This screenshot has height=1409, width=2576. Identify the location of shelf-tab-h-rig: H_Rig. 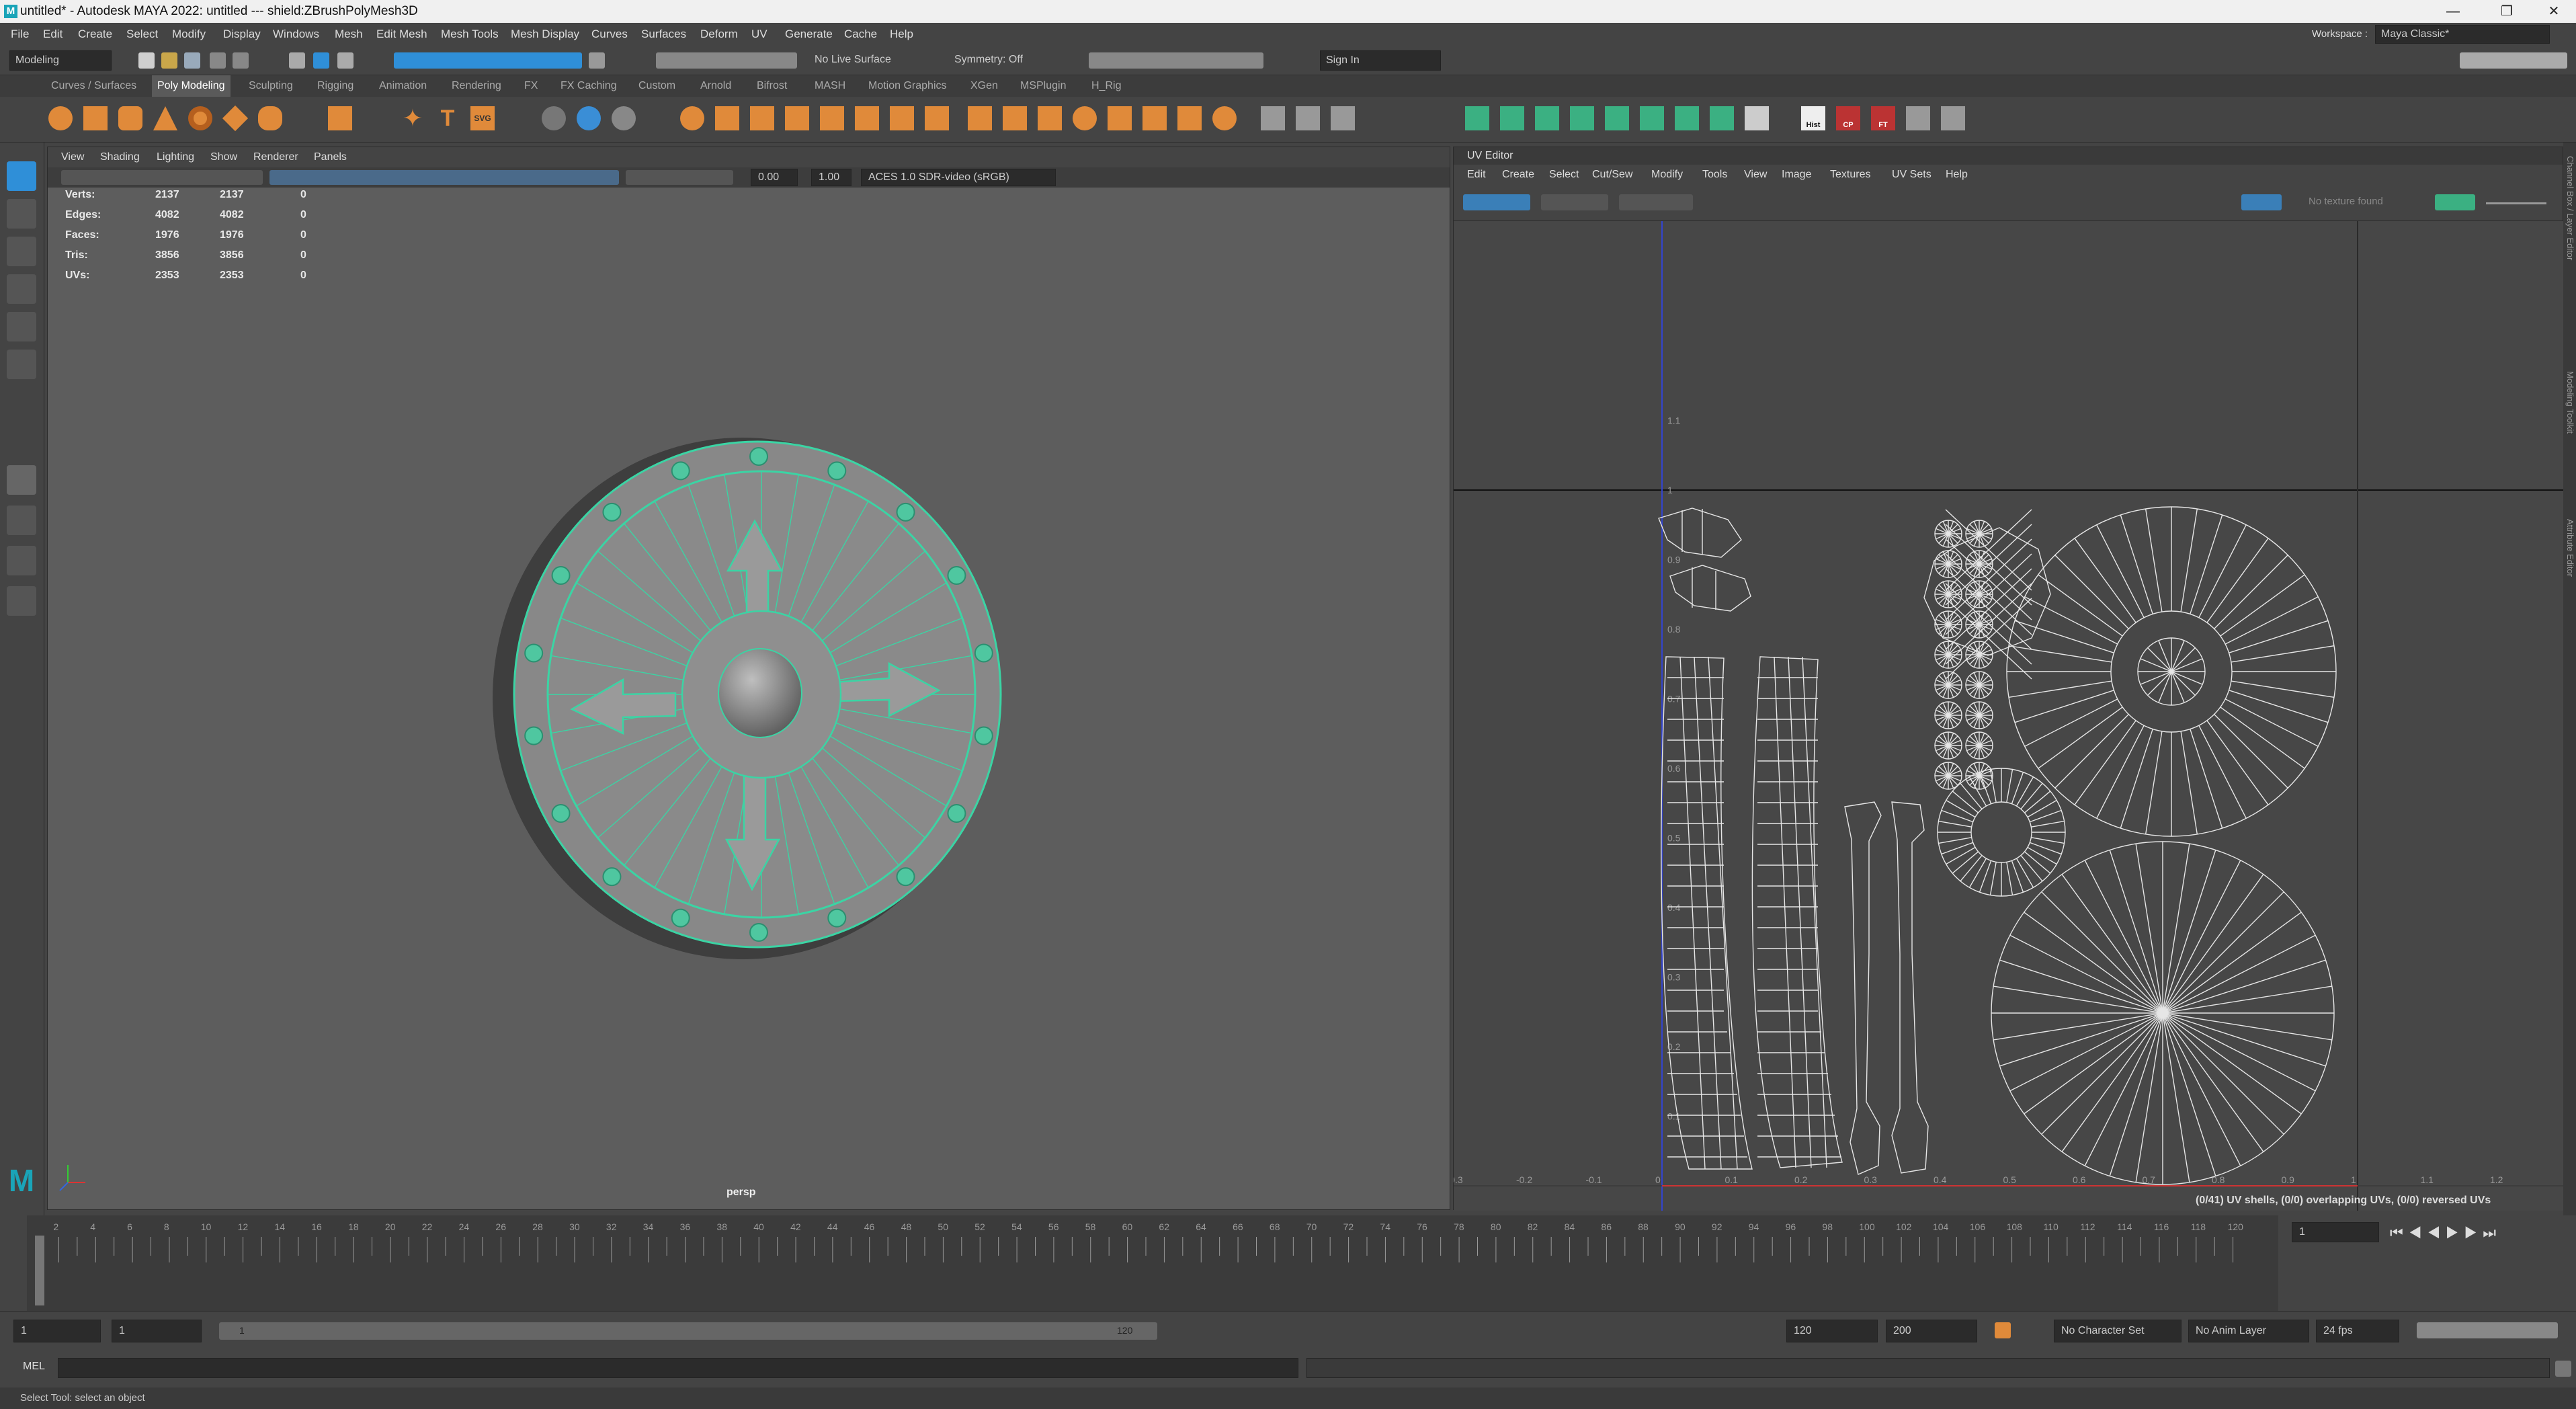
(1106, 86).